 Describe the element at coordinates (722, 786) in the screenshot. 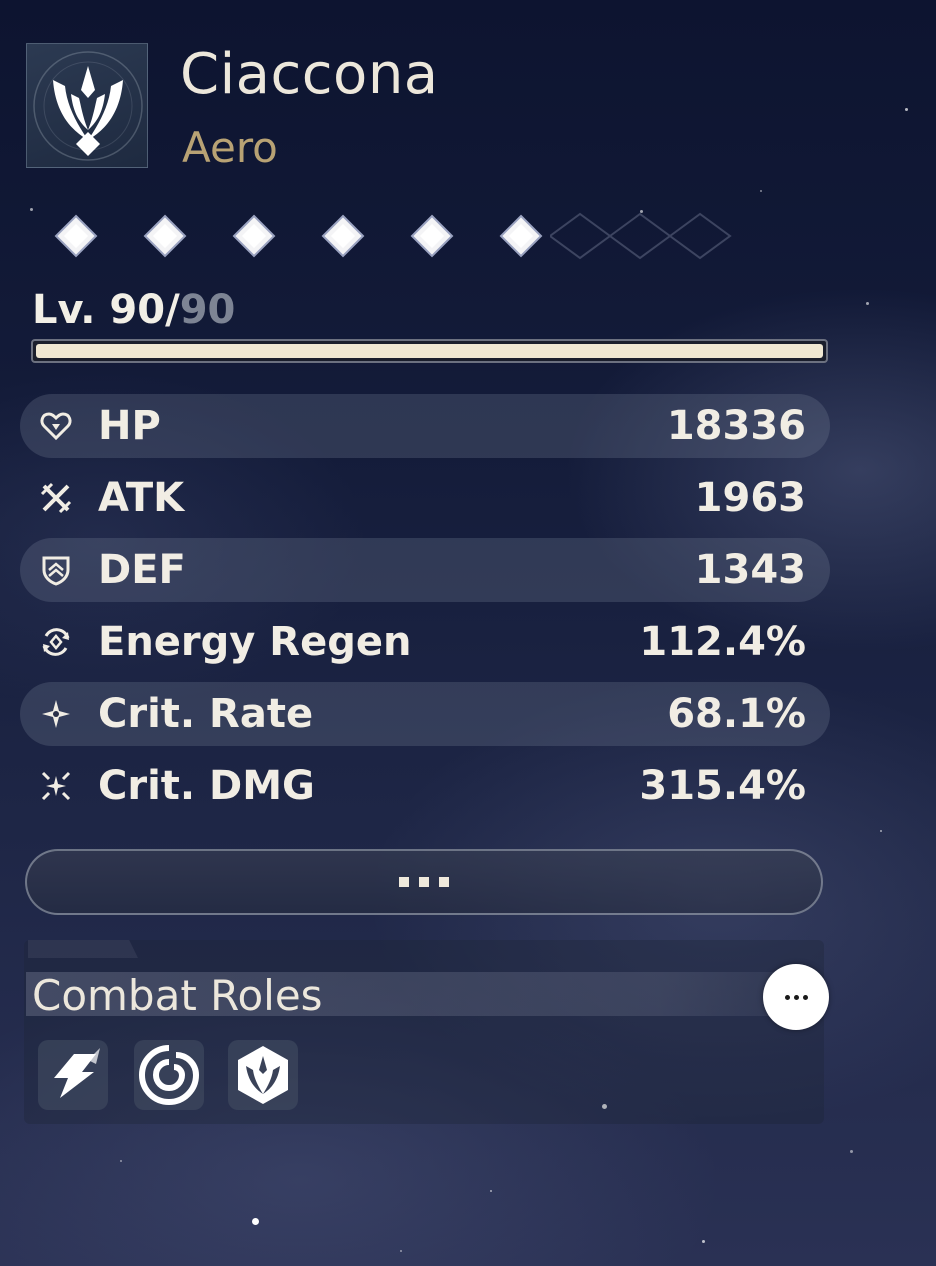

I see `stat-value: 315.4%` at that location.